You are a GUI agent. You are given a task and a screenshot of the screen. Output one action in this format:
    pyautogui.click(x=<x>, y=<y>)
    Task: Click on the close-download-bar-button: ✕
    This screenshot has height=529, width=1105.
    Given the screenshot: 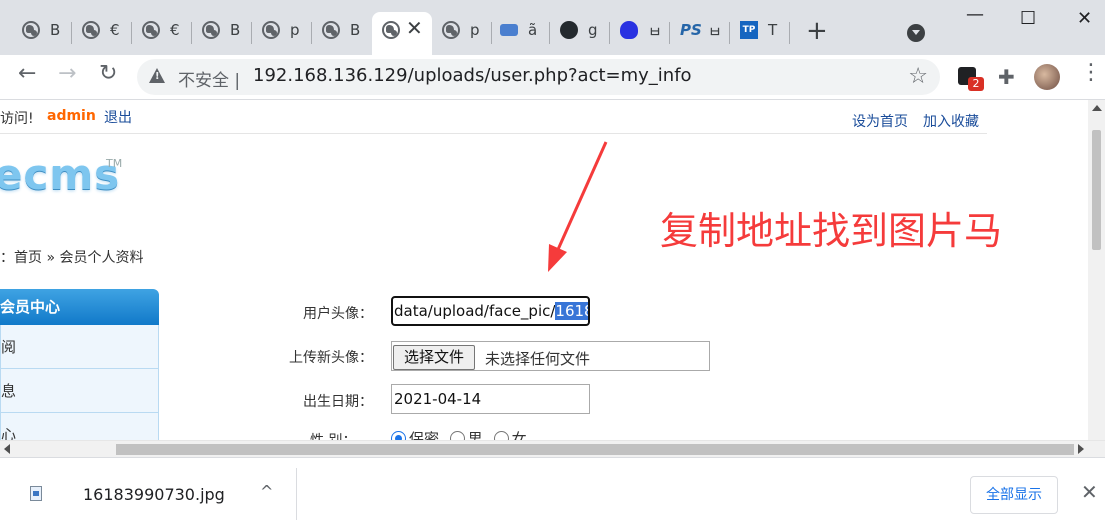 What is the action you would take?
    pyautogui.click(x=1089, y=492)
    